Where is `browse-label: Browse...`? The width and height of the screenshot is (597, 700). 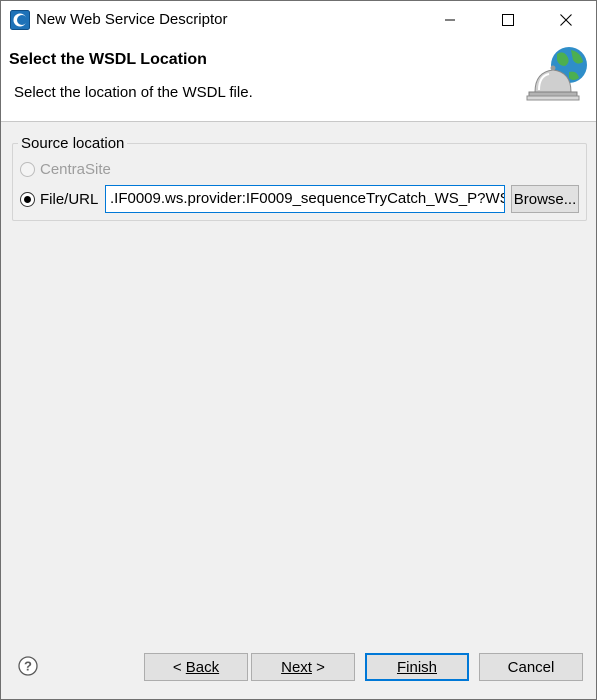 browse-label: Browse... is located at coordinates (545, 199).